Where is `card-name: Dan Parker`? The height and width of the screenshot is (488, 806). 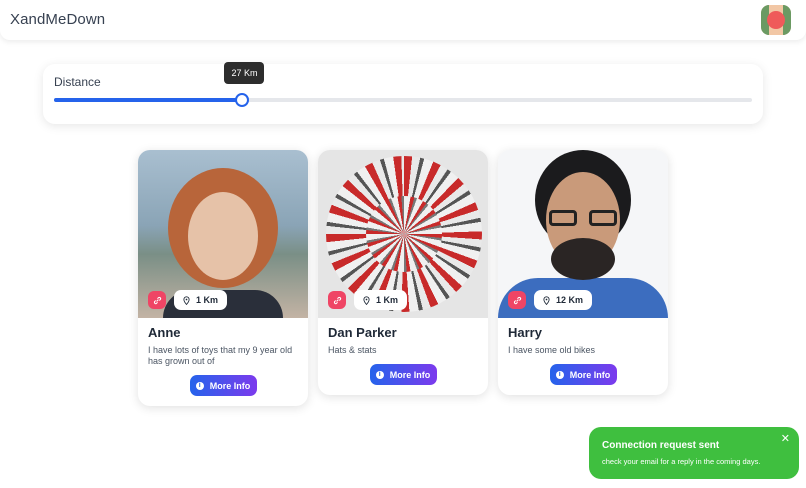
card-name: Dan Parker is located at coordinates (362, 332).